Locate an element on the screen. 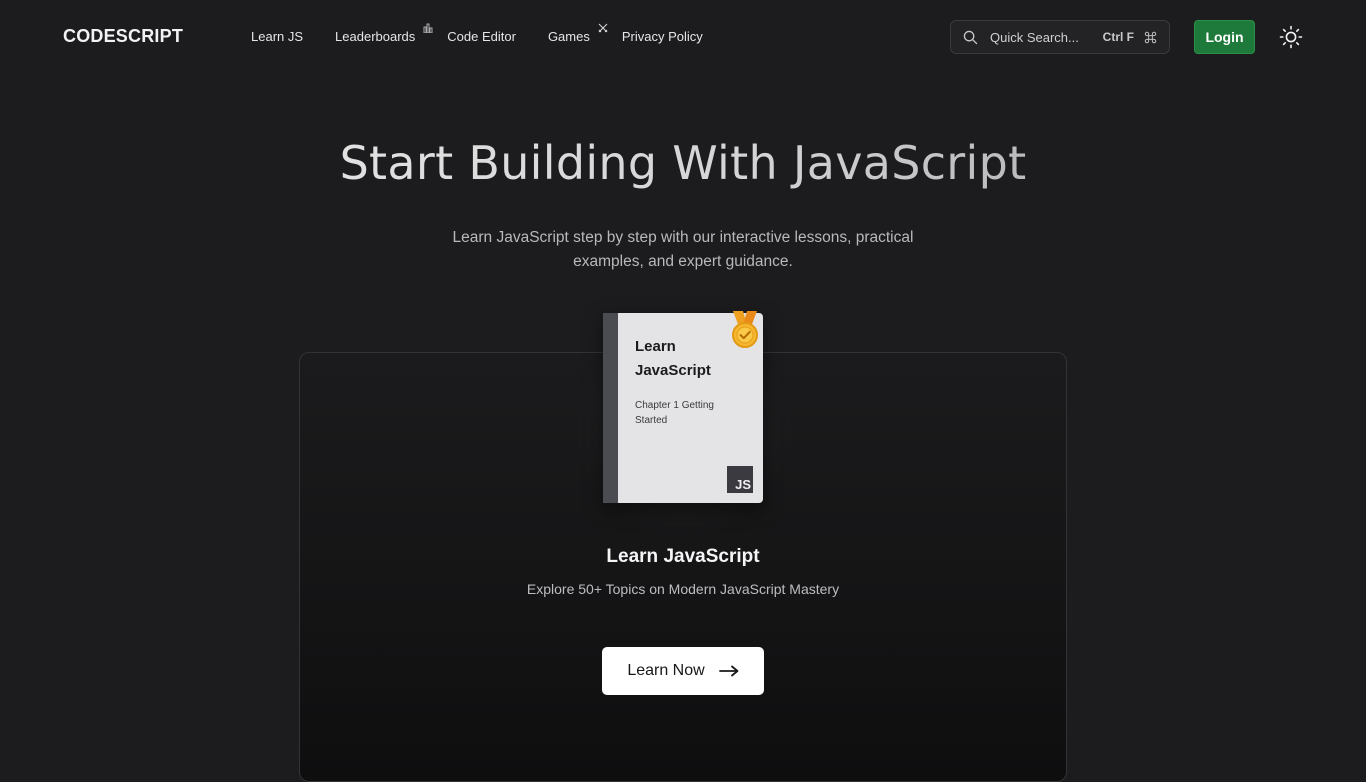 The image size is (1366, 782). nav-link-games: Games is located at coordinates (569, 36).